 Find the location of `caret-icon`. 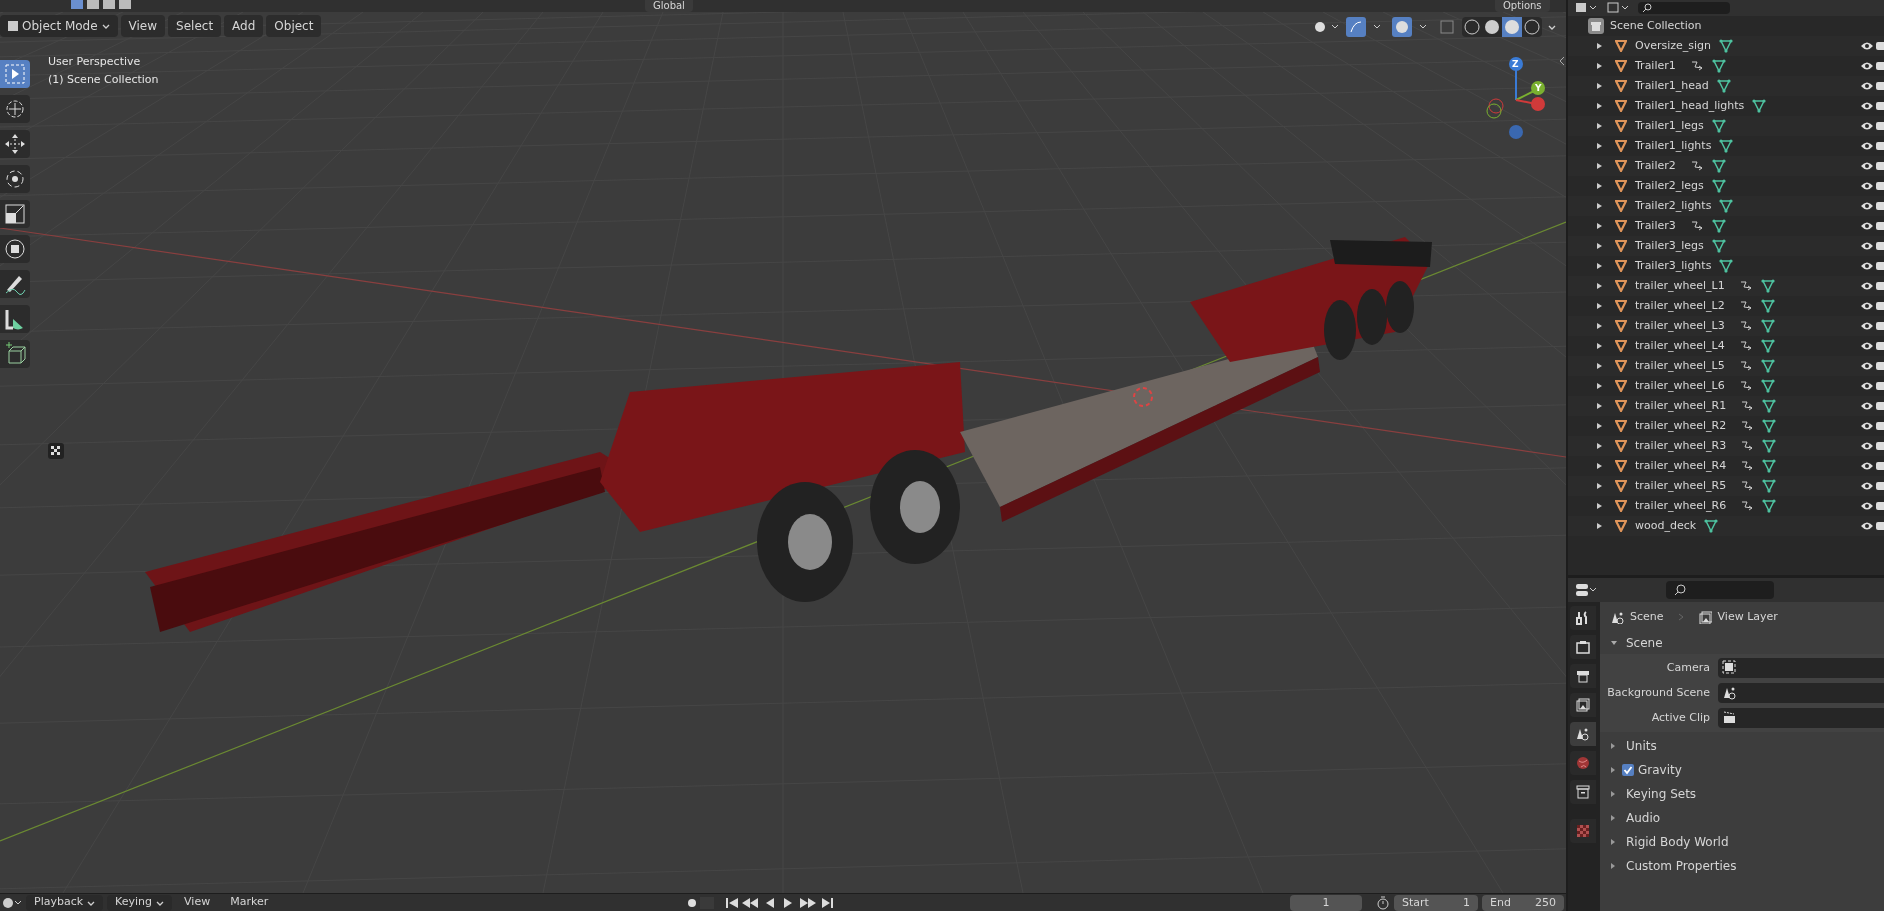

caret-icon is located at coordinates (105, 26).